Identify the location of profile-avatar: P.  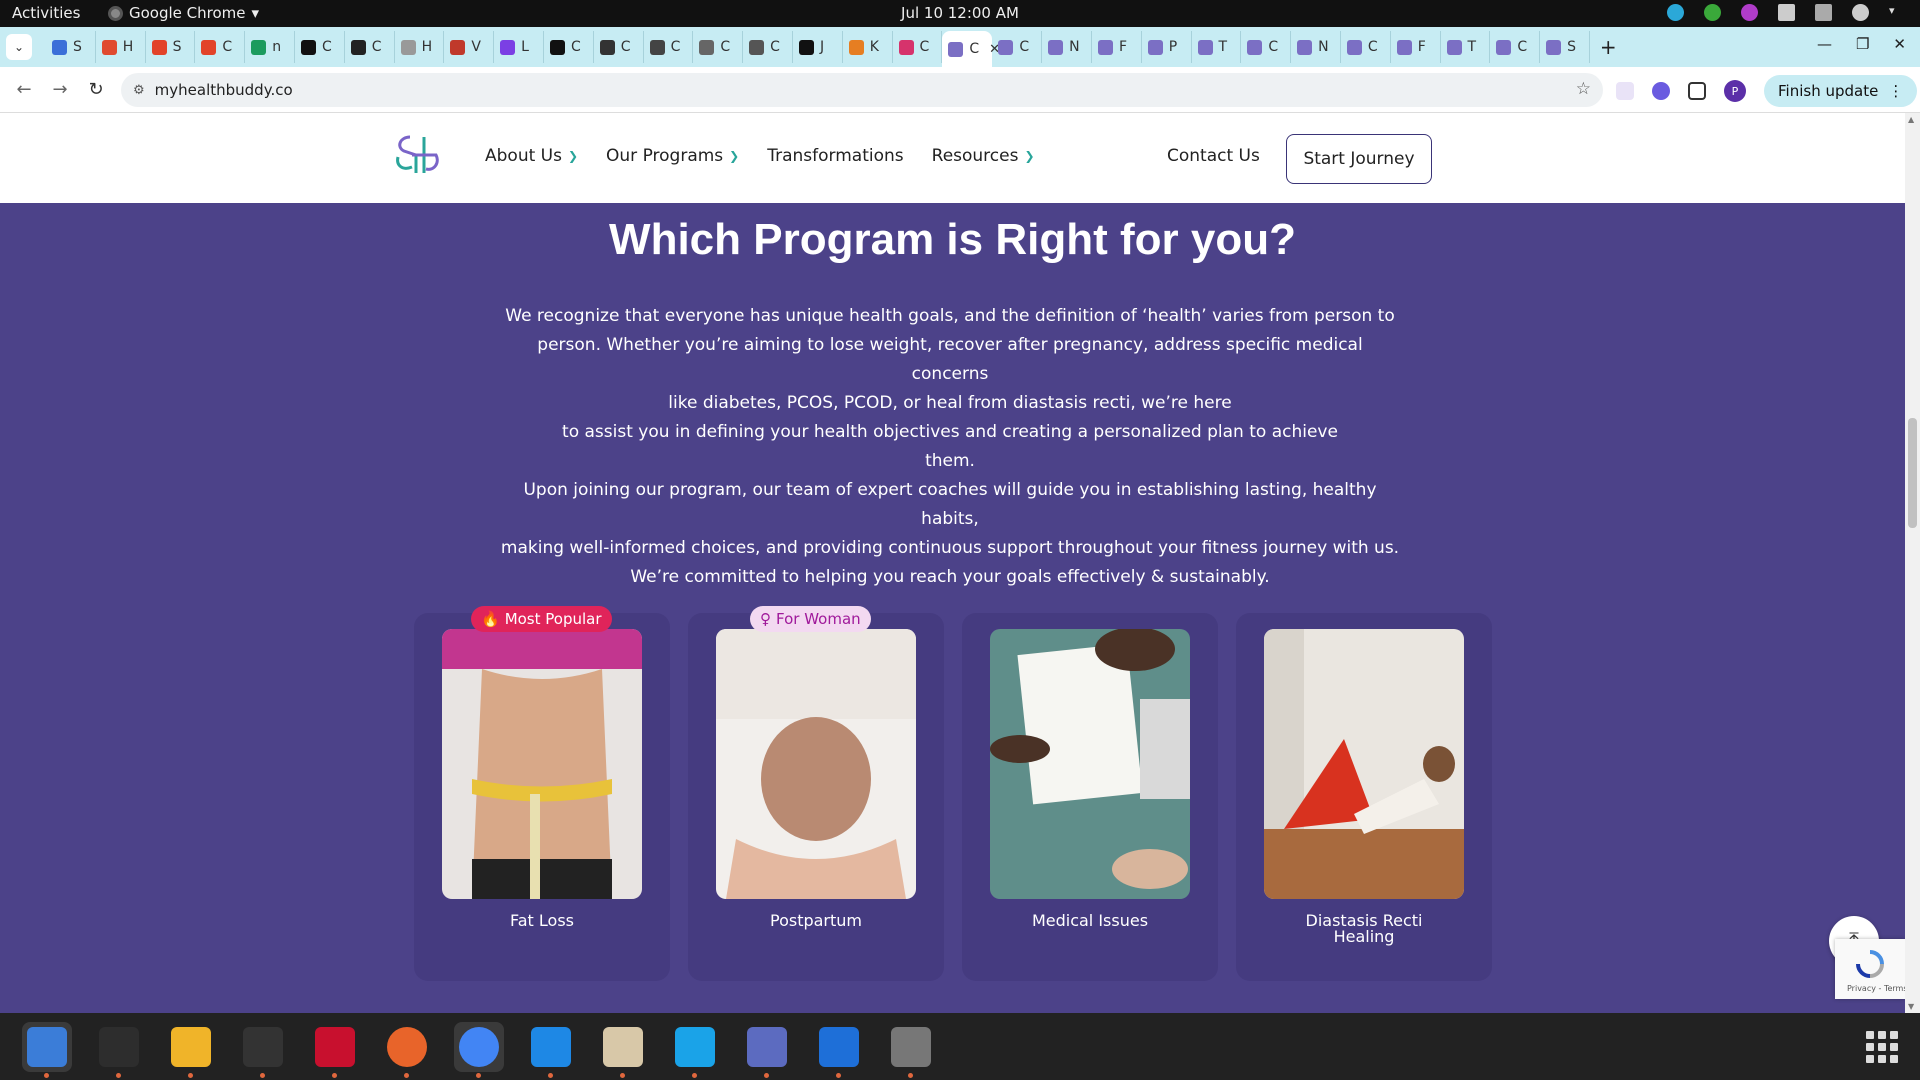
(1735, 91).